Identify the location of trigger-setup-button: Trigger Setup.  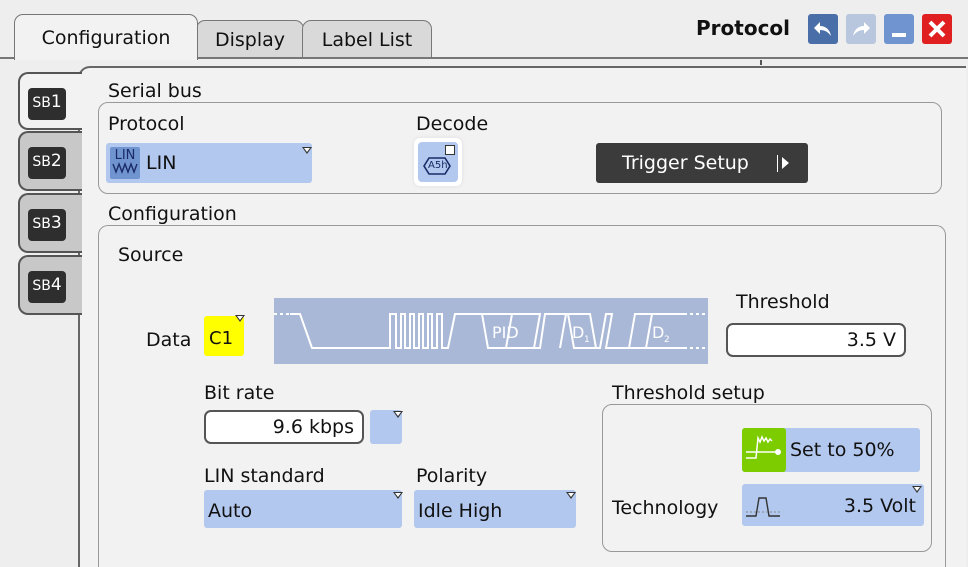
(702, 163).